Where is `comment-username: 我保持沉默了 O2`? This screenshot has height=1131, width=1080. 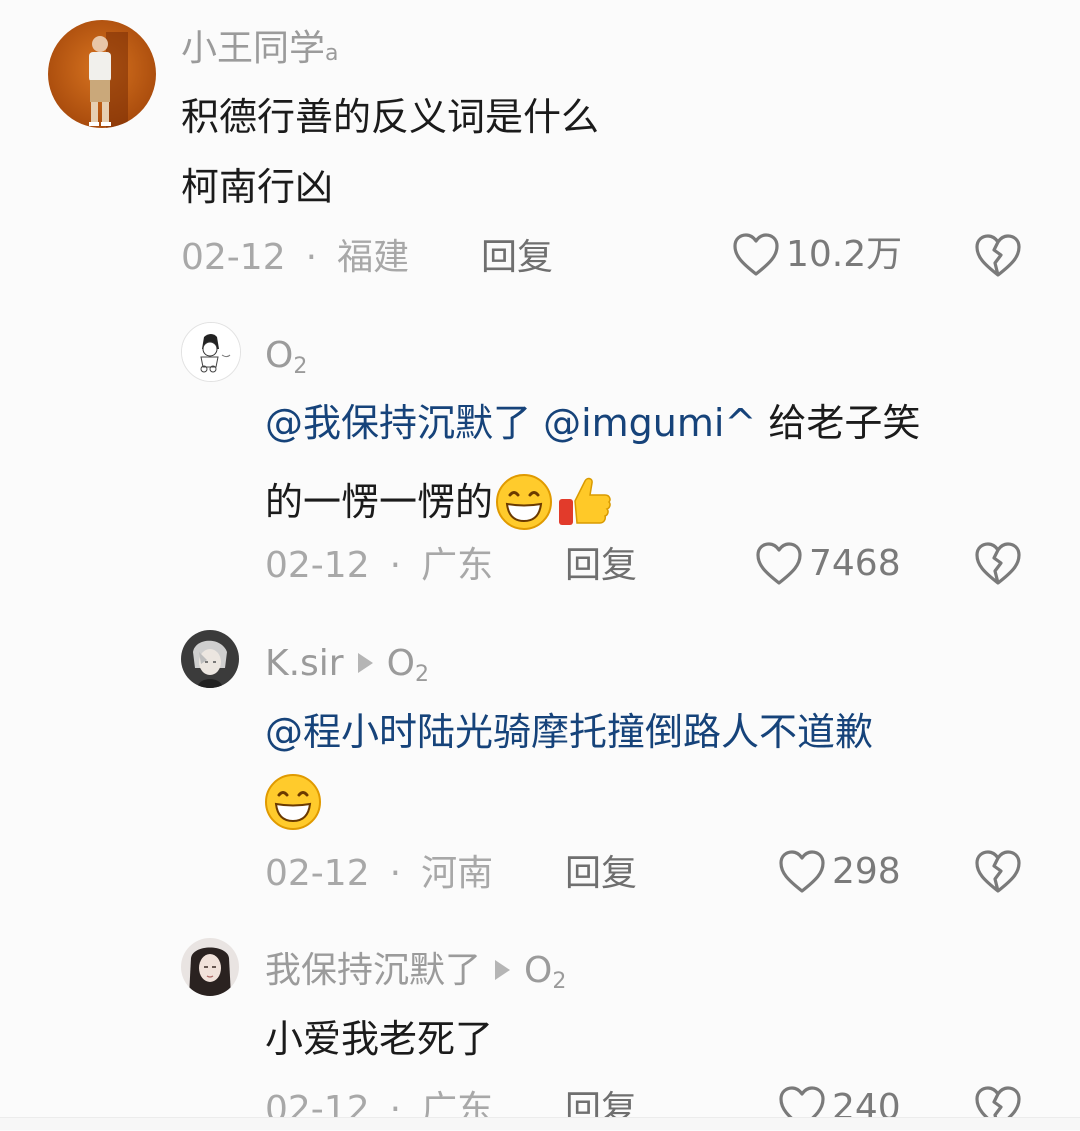 comment-username: 我保持沉默了 O2 is located at coordinates (415, 973).